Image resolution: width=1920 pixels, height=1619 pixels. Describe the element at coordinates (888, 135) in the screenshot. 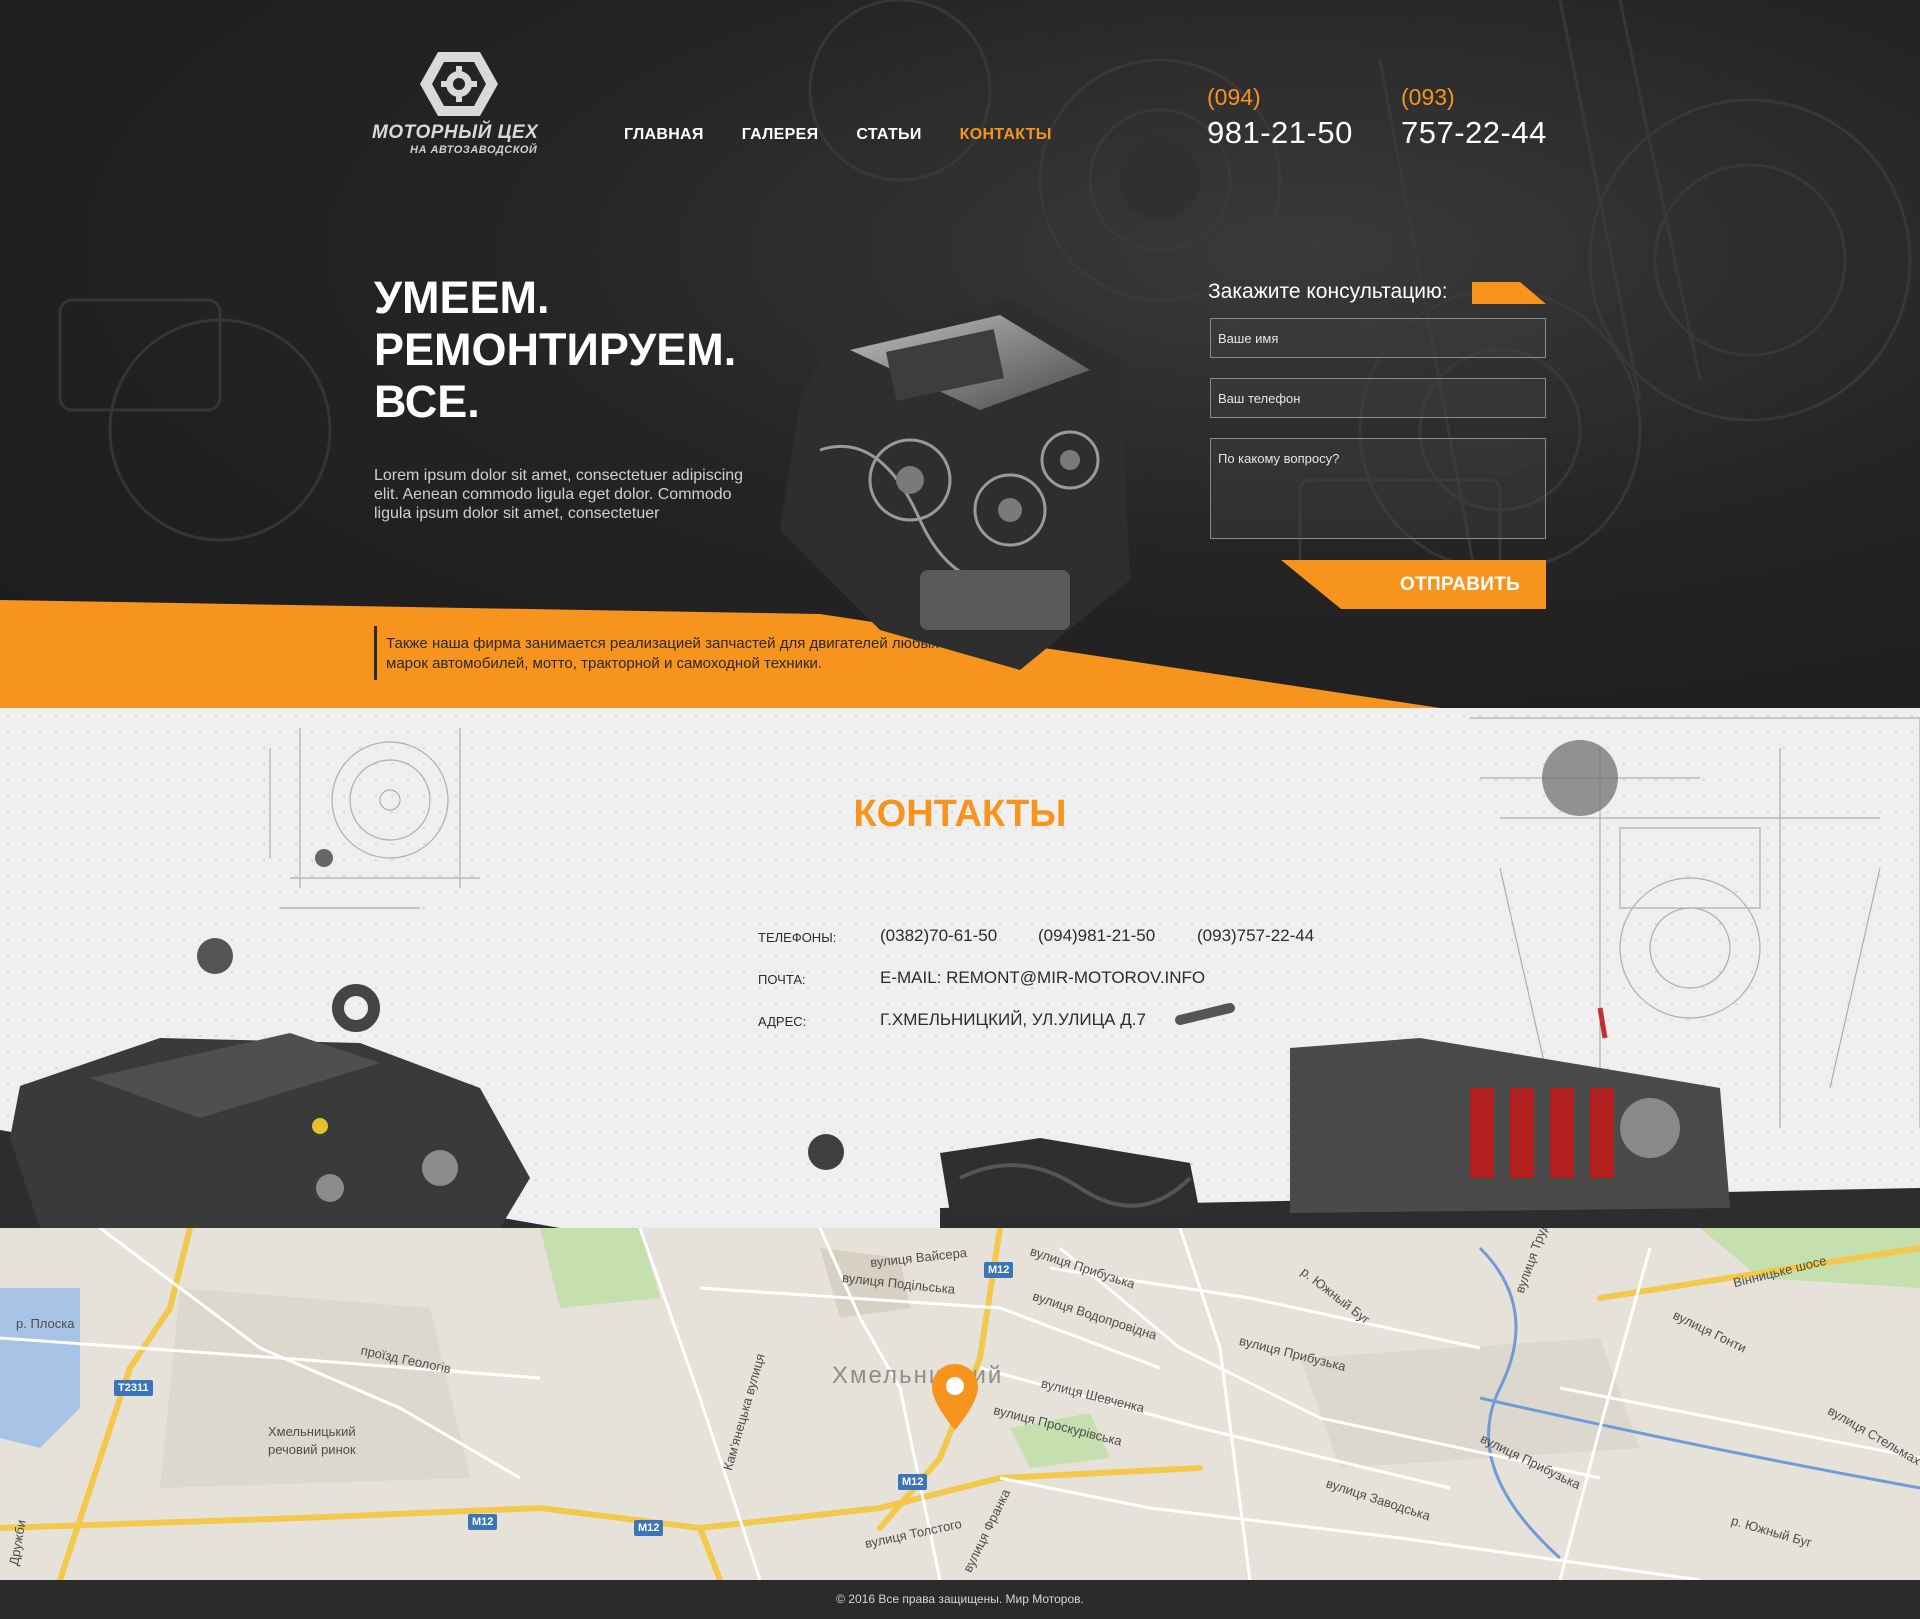

I see `nav-item-articles: СТАТЬИ` at that location.